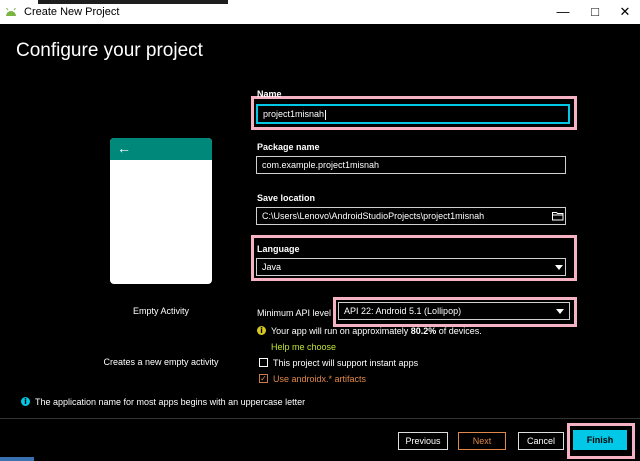 The width and height of the screenshot is (640, 461). What do you see at coordinates (541, 441) in the screenshot?
I see `cancel-button: Cancel` at bounding box center [541, 441].